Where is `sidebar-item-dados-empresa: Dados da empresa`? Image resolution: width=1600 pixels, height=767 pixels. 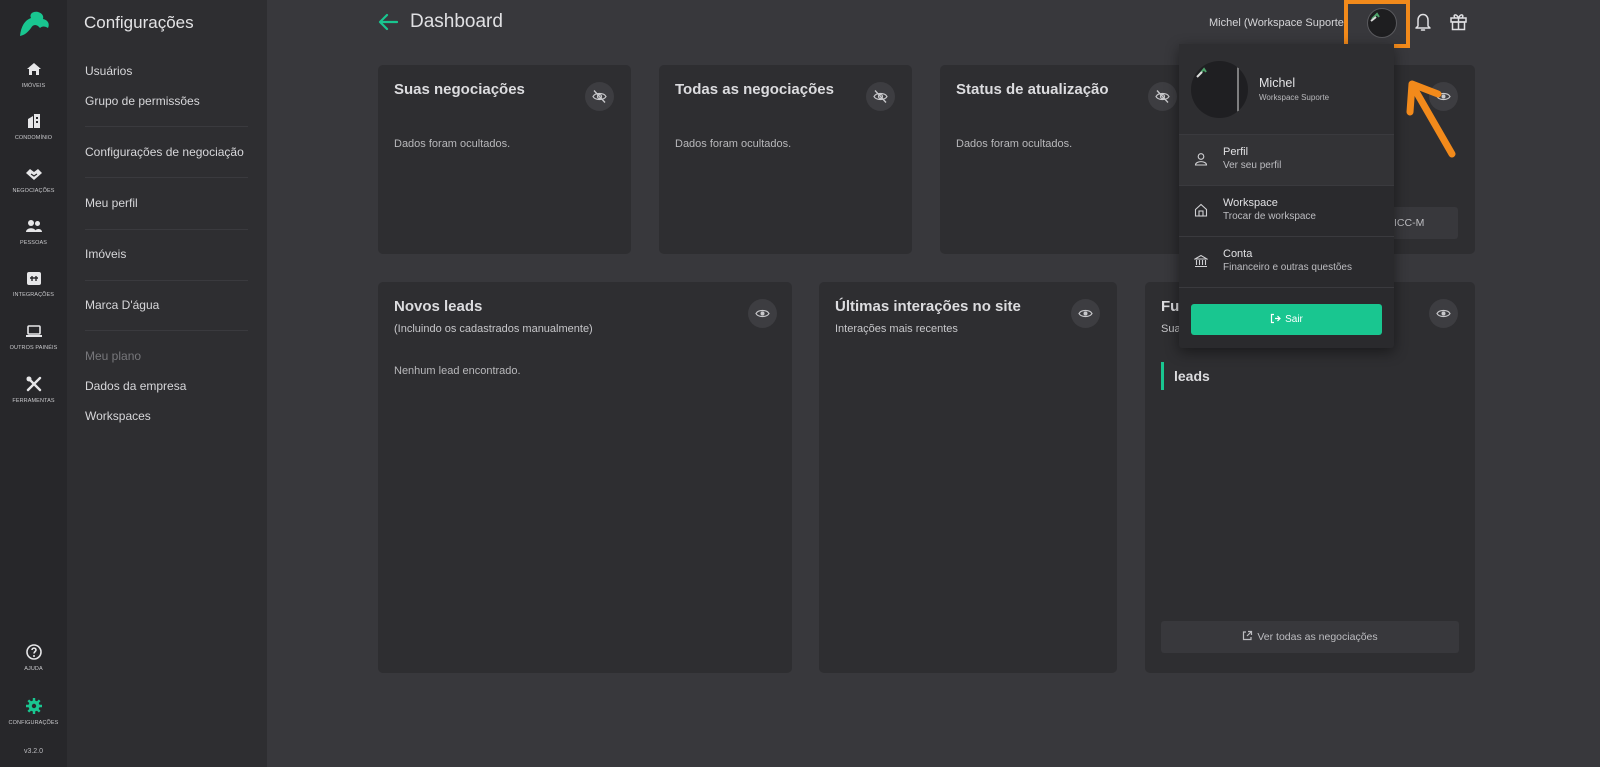
sidebar-item-dados-empresa: Dados da empresa is located at coordinates (135, 386).